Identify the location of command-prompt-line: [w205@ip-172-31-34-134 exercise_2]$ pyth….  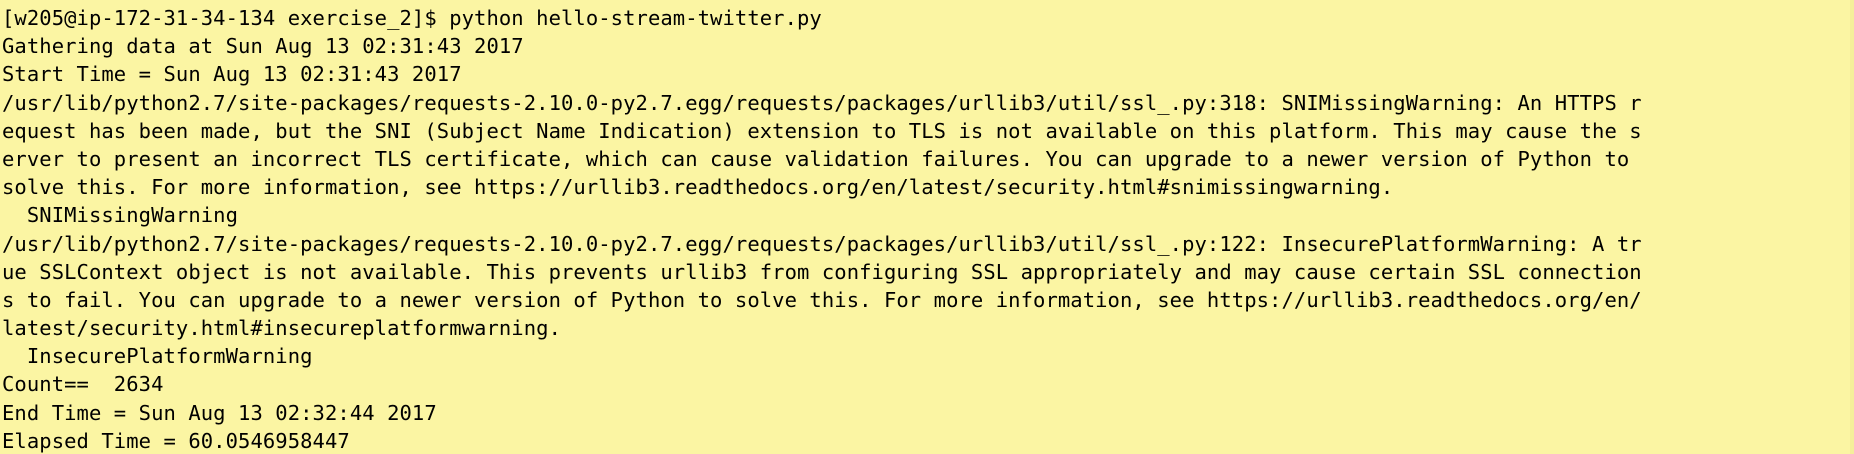
(412, 18).